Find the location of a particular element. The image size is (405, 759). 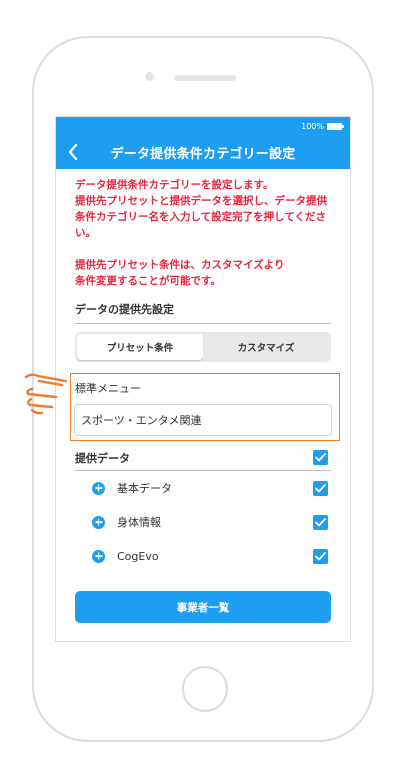

back-chevron-icon is located at coordinates (73, 152).